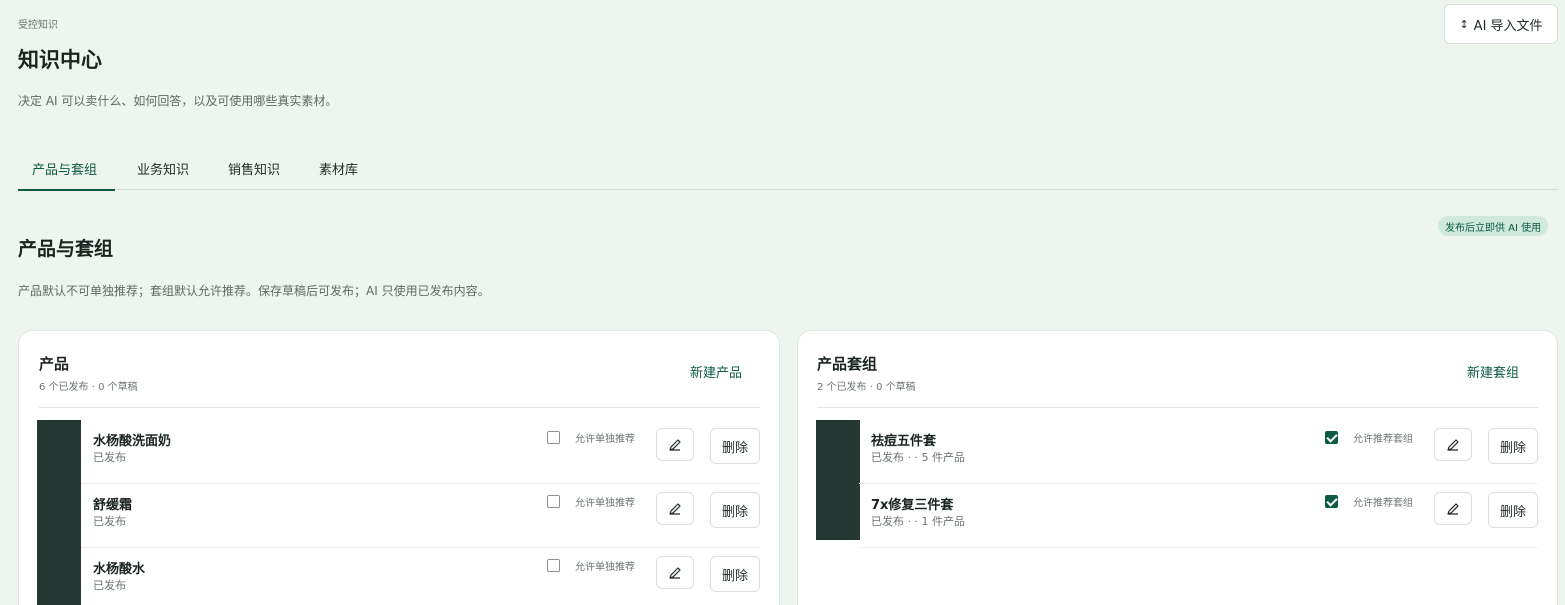 The width and height of the screenshot is (1565, 605). I want to click on products-summary: 6 个已发布 · 0 个草稿, so click(88, 387).